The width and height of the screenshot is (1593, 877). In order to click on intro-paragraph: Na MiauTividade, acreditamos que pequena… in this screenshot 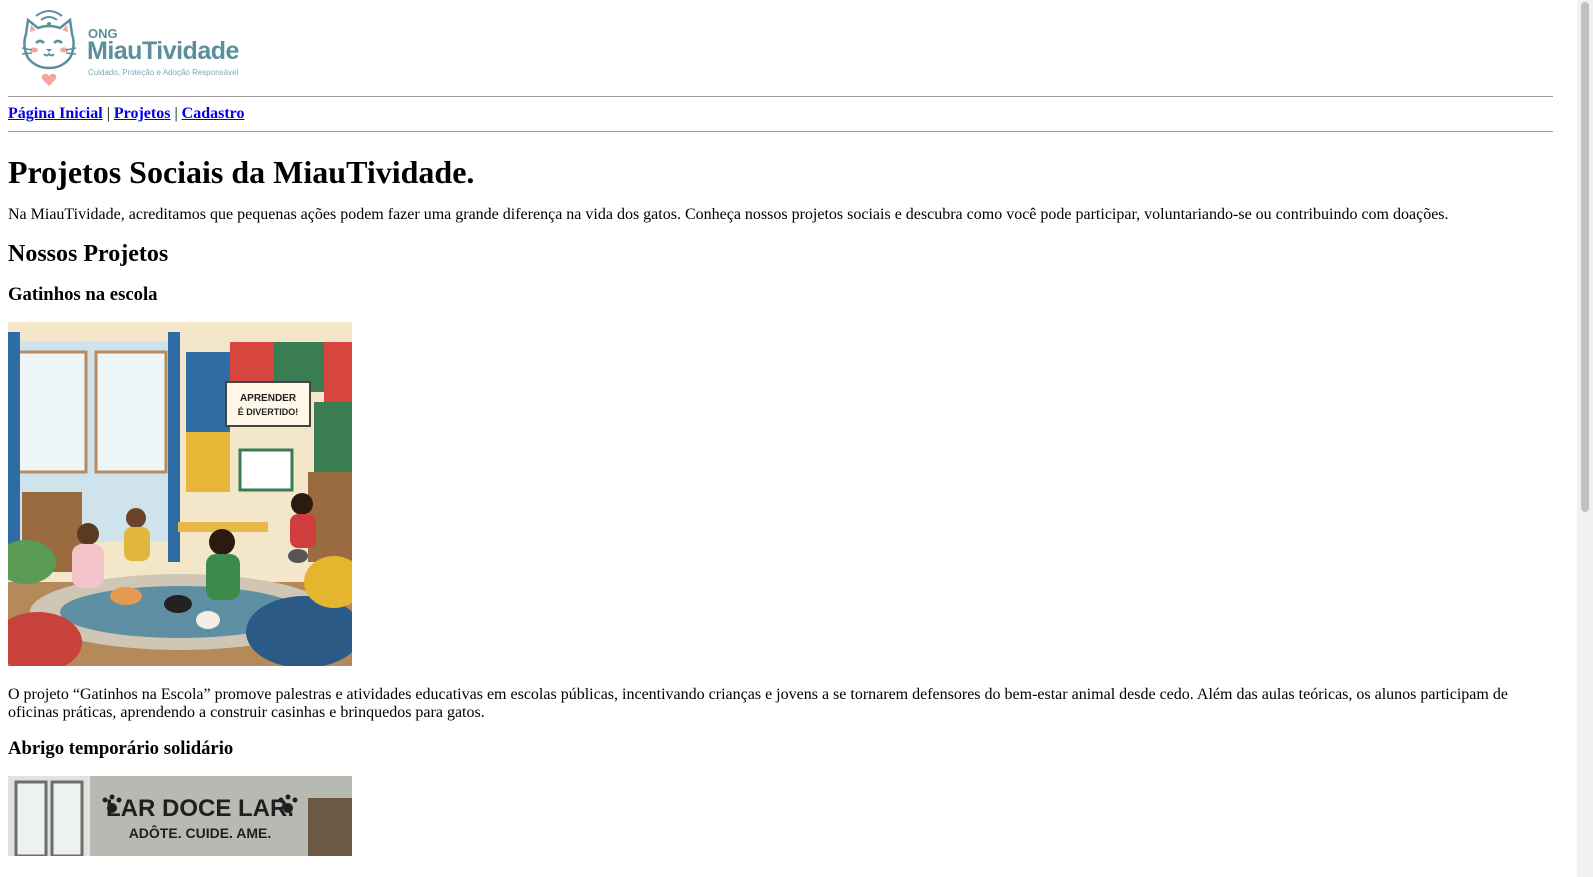, I will do `click(728, 214)`.